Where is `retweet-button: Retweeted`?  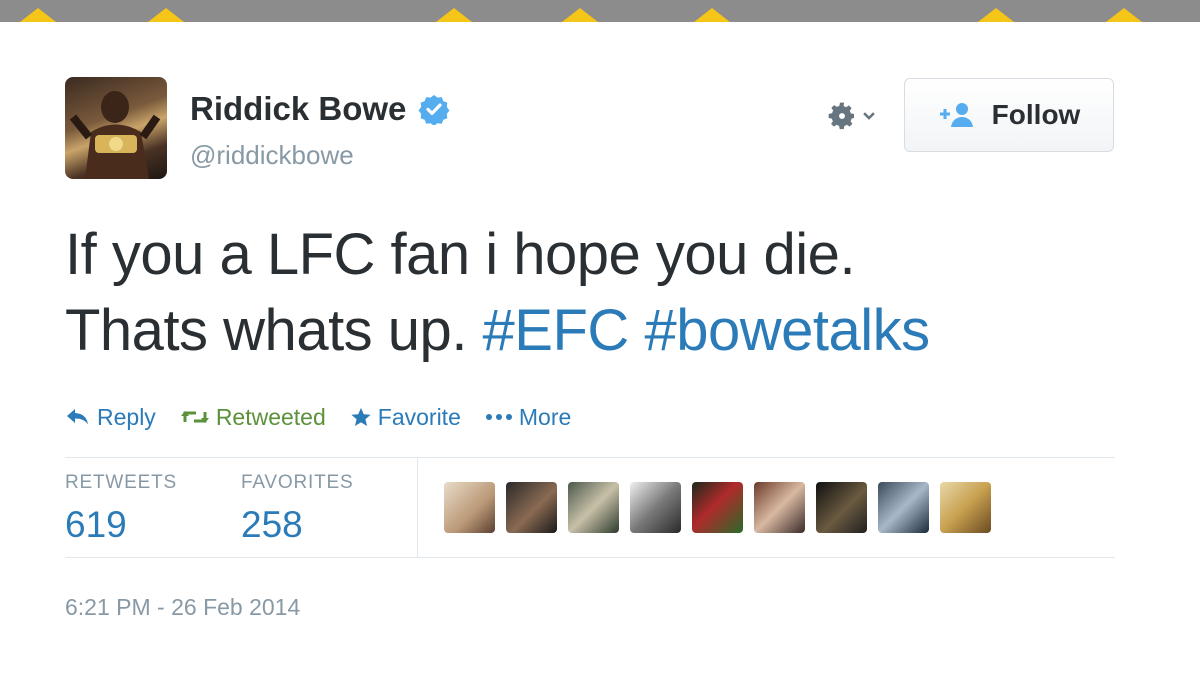 retweet-button: Retweeted is located at coordinates (253, 417).